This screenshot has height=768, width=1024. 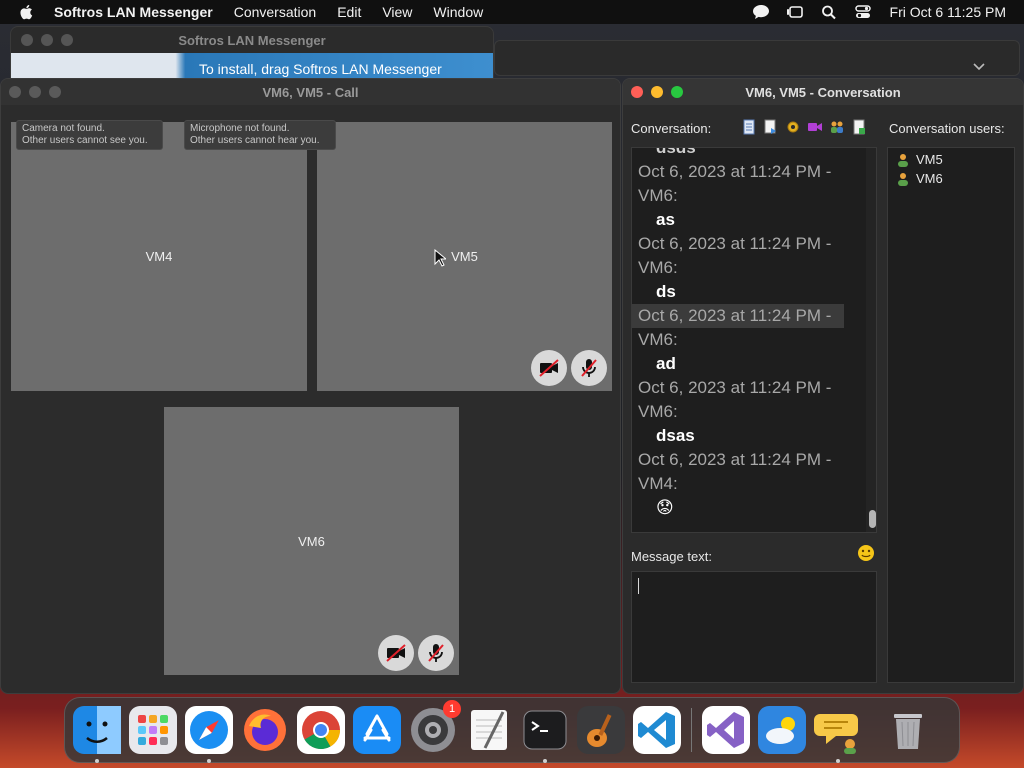 I want to click on message-text-label: Message text:, so click(x=671, y=556).